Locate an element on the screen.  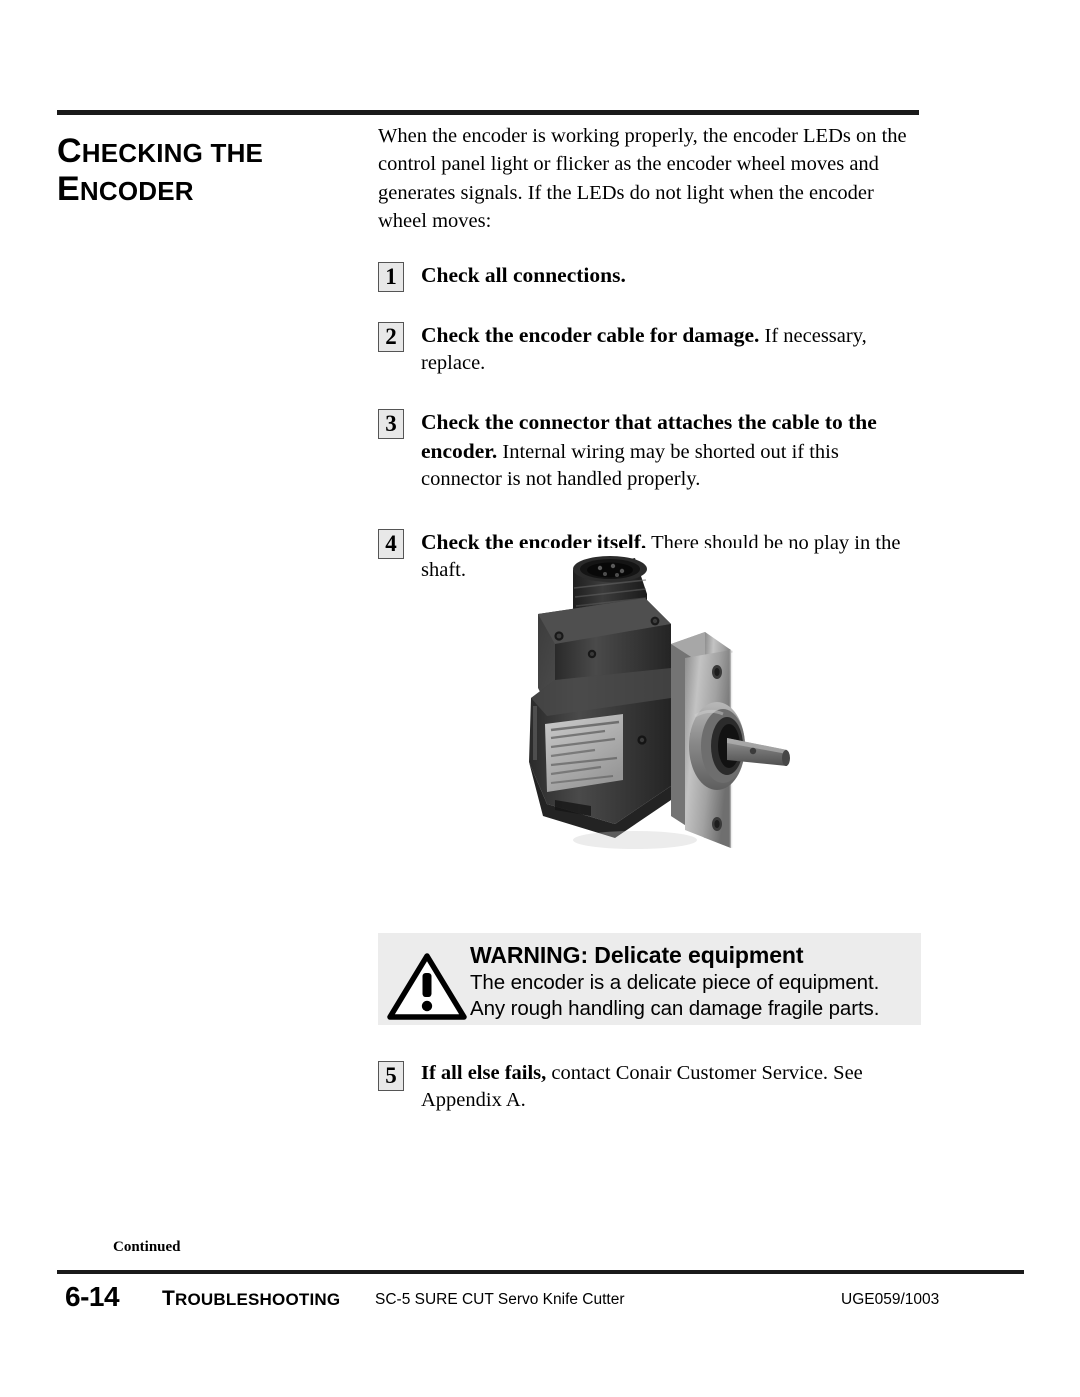
page-title-line-2-rest: NCODER is located at coordinates (136, 191).